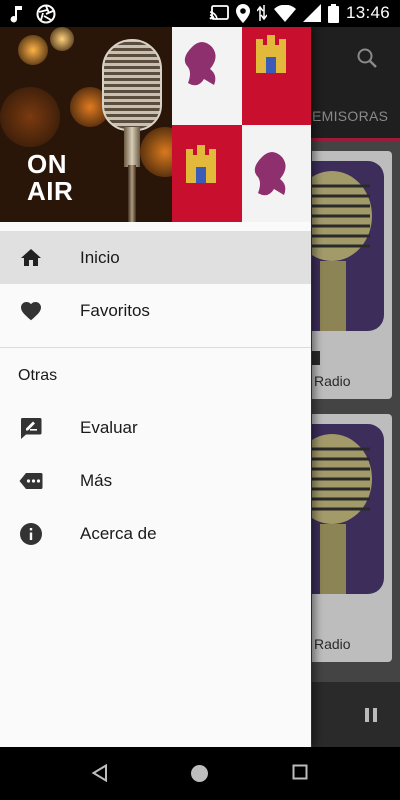  Describe the element at coordinates (155, 310) in the screenshot. I see `drawer-item-favoritos: Favoritos` at that location.